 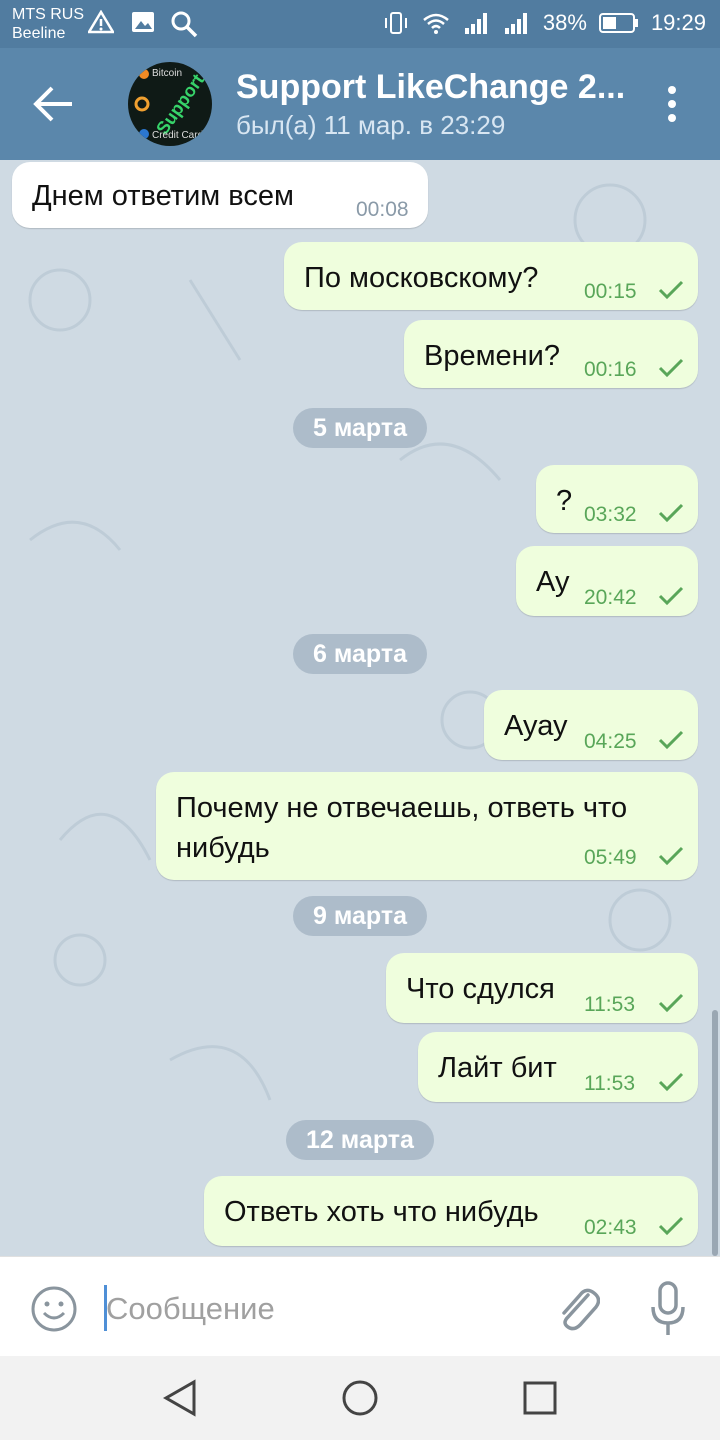 I want to click on message-time: 00:08, so click(x=382, y=209).